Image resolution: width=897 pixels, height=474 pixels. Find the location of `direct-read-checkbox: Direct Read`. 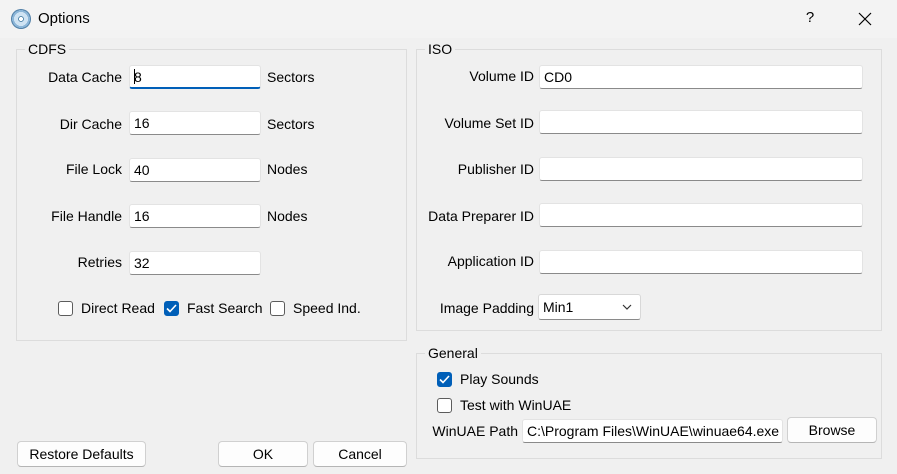

direct-read-checkbox: Direct Read is located at coordinates (106, 308).